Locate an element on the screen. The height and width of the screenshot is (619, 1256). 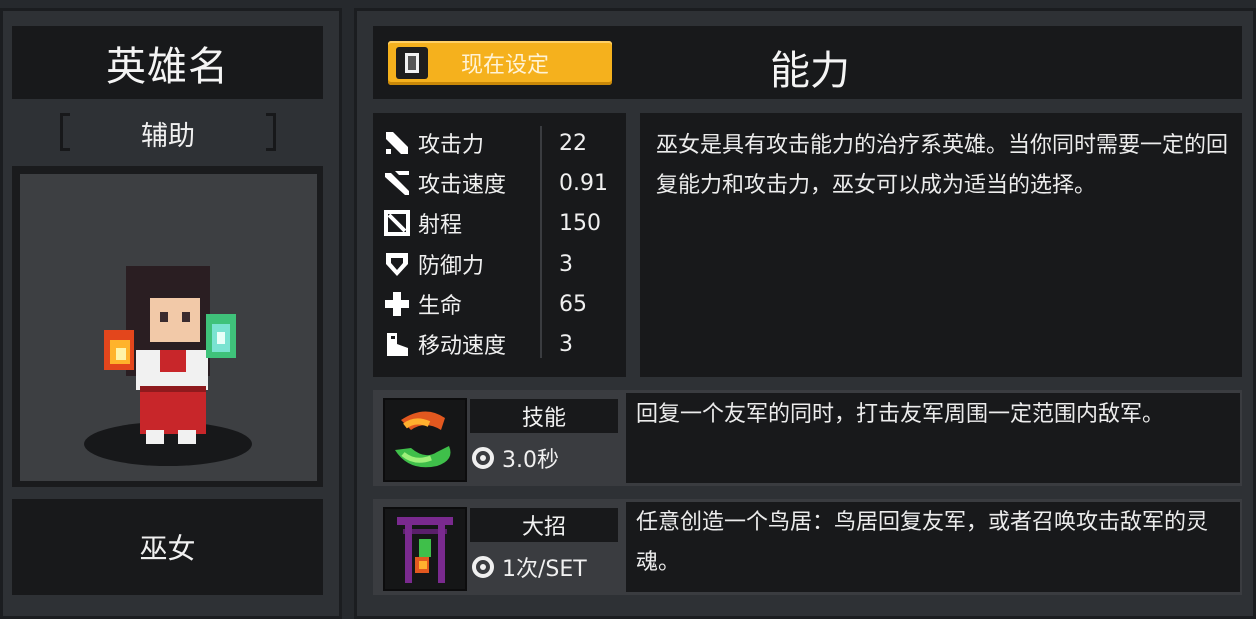
hero-portrait is located at coordinates (168, 327).